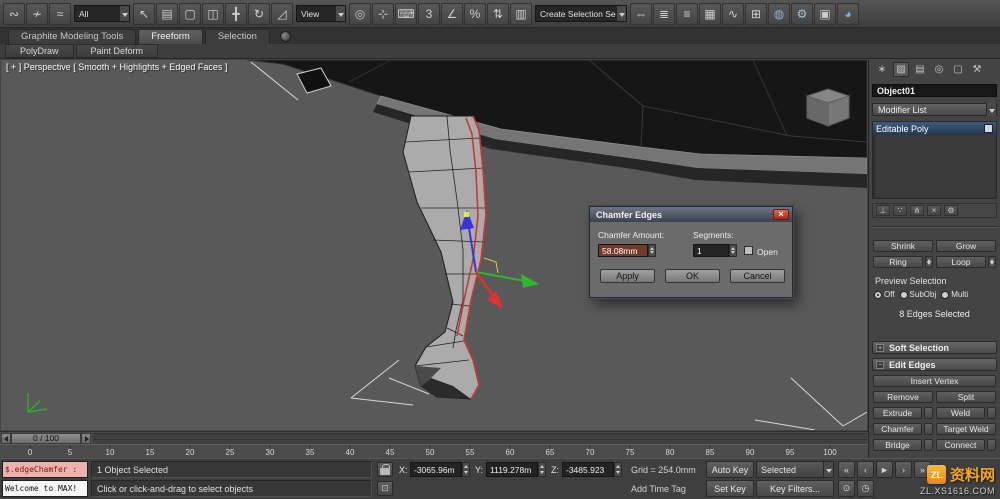 This screenshot has width=1000, height=499. I want to click on selection-set-dropdown: Selected, so click(795, 469).